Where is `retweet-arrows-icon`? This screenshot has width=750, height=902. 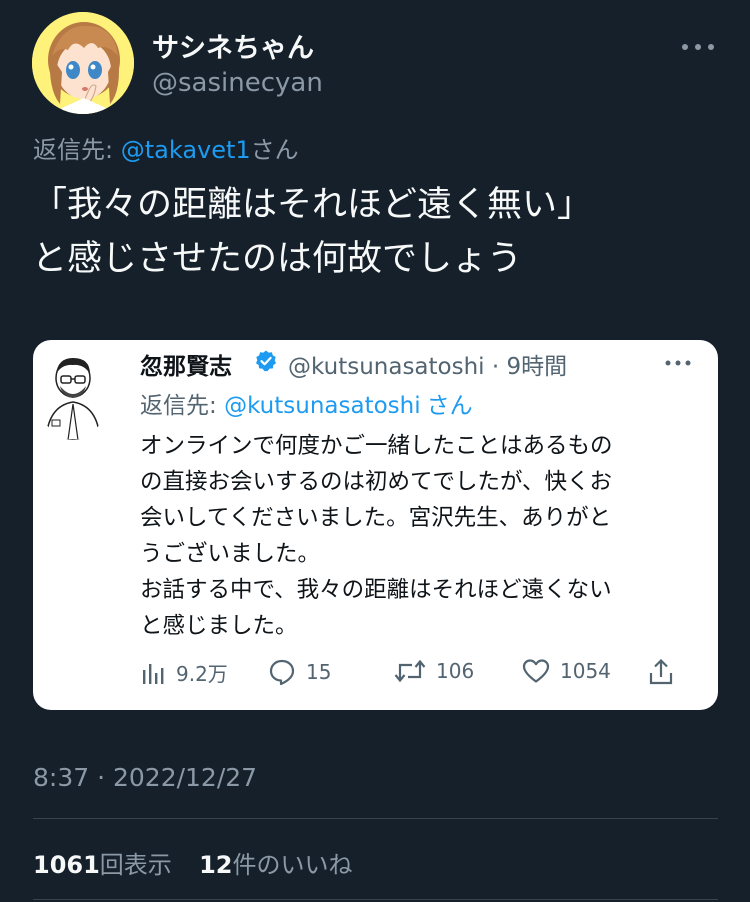 retweet-arrows-icon is located at coordinates (410, 671).